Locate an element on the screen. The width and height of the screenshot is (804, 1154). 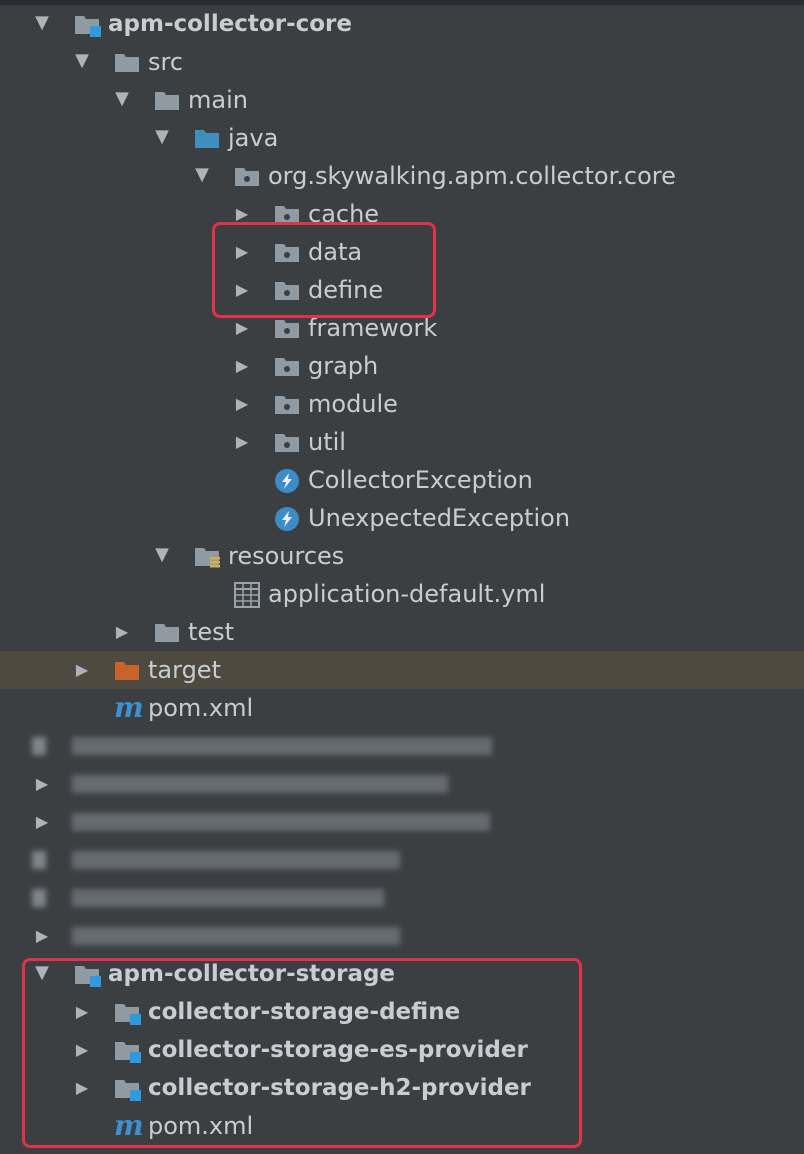
tree-row-storage-define: ▶ collector-storage-define is located at coordinates (402, 1012).